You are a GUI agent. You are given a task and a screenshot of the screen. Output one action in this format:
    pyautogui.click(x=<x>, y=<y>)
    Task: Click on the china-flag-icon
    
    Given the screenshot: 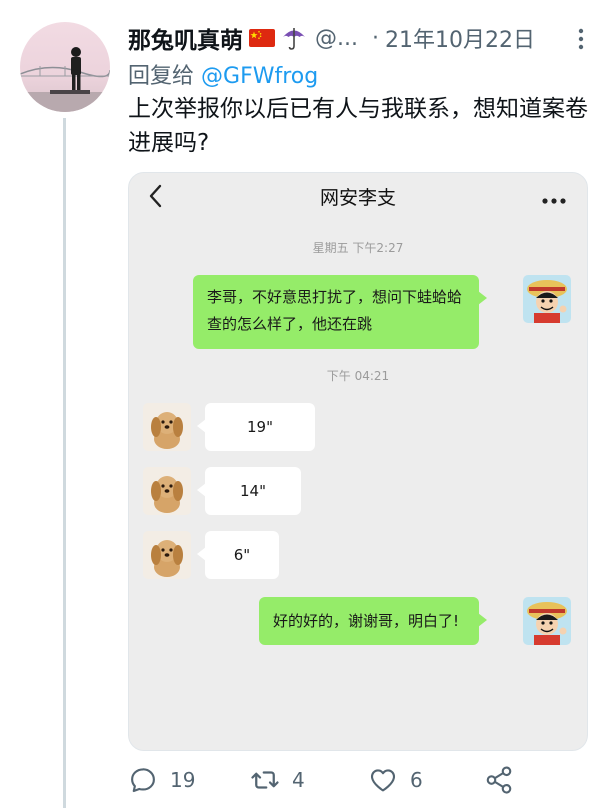 What is the action you would take?
    pyautogui.click(x=262, y=38)
    